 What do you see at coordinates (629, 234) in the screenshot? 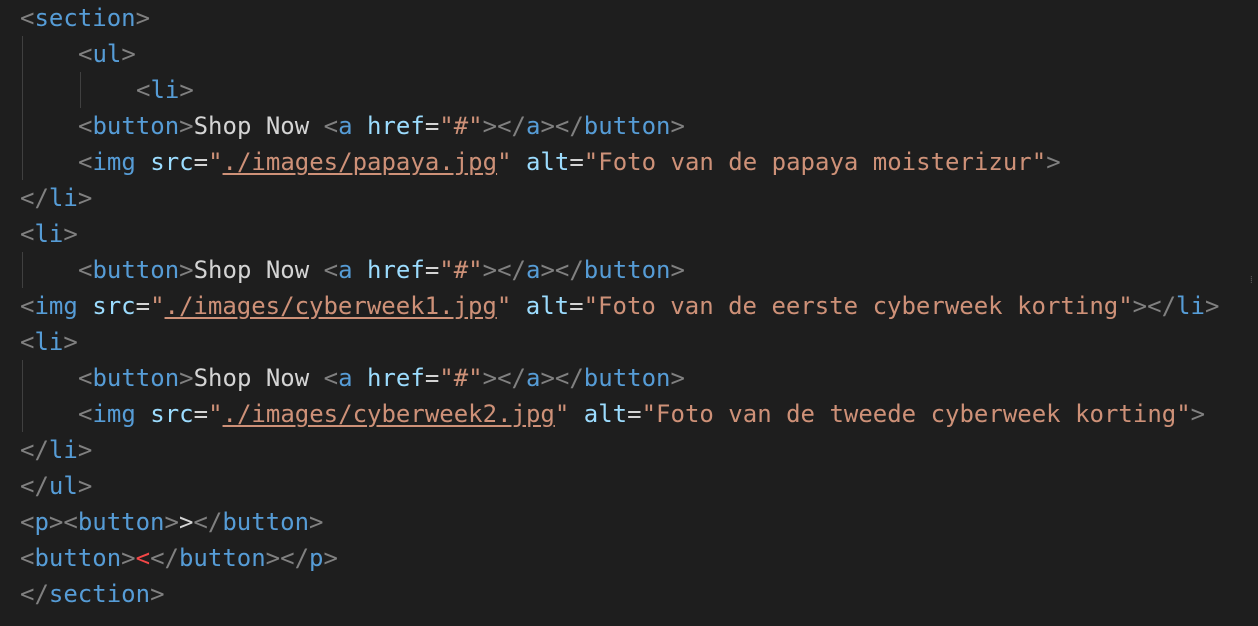
I see `code-line-7: <li>` at bounding box center [629, 234].